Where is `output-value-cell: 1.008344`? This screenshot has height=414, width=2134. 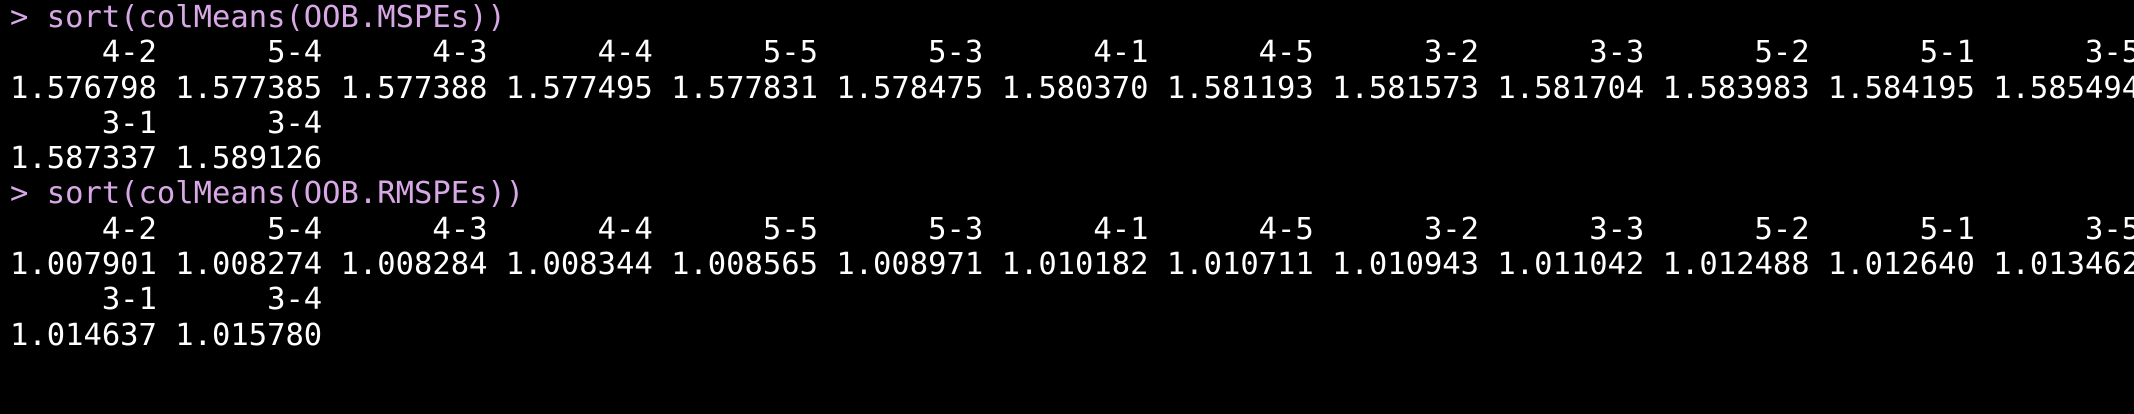
output-value-cell: 1.008344 is located at coordinates (570, 265).